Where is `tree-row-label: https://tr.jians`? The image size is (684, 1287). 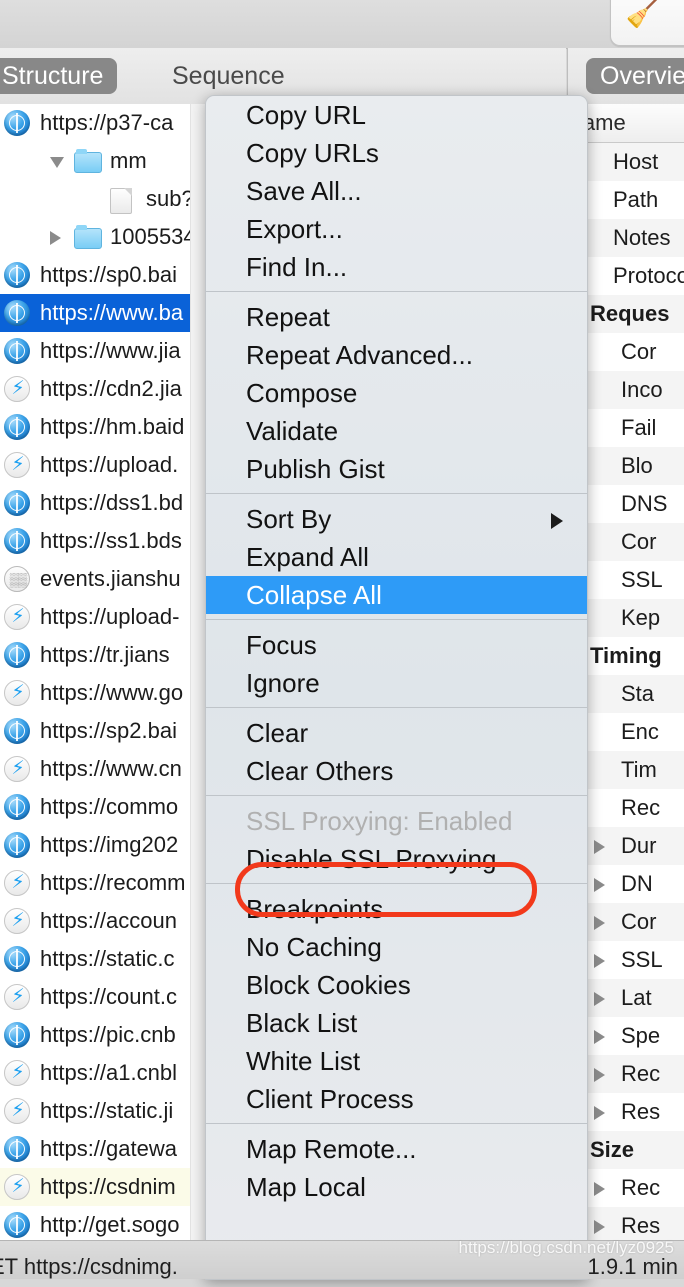
tree-row-label: https://tr.jians is located at coordinates (105, 654).